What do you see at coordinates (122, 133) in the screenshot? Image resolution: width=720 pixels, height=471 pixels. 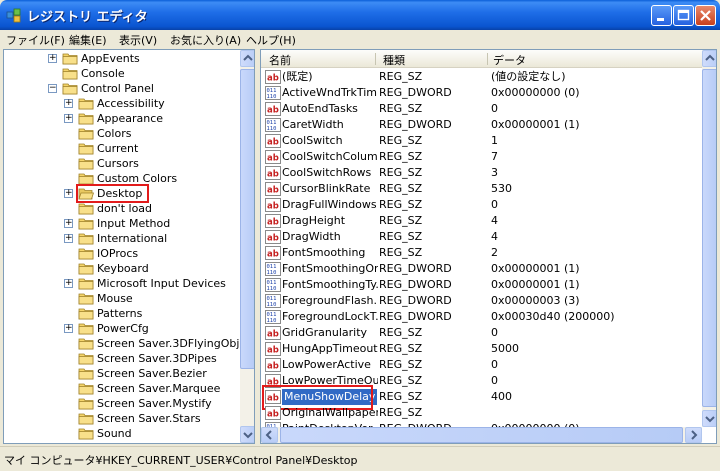 I see `tree-item: Colors` at bounding box center [122, 133].